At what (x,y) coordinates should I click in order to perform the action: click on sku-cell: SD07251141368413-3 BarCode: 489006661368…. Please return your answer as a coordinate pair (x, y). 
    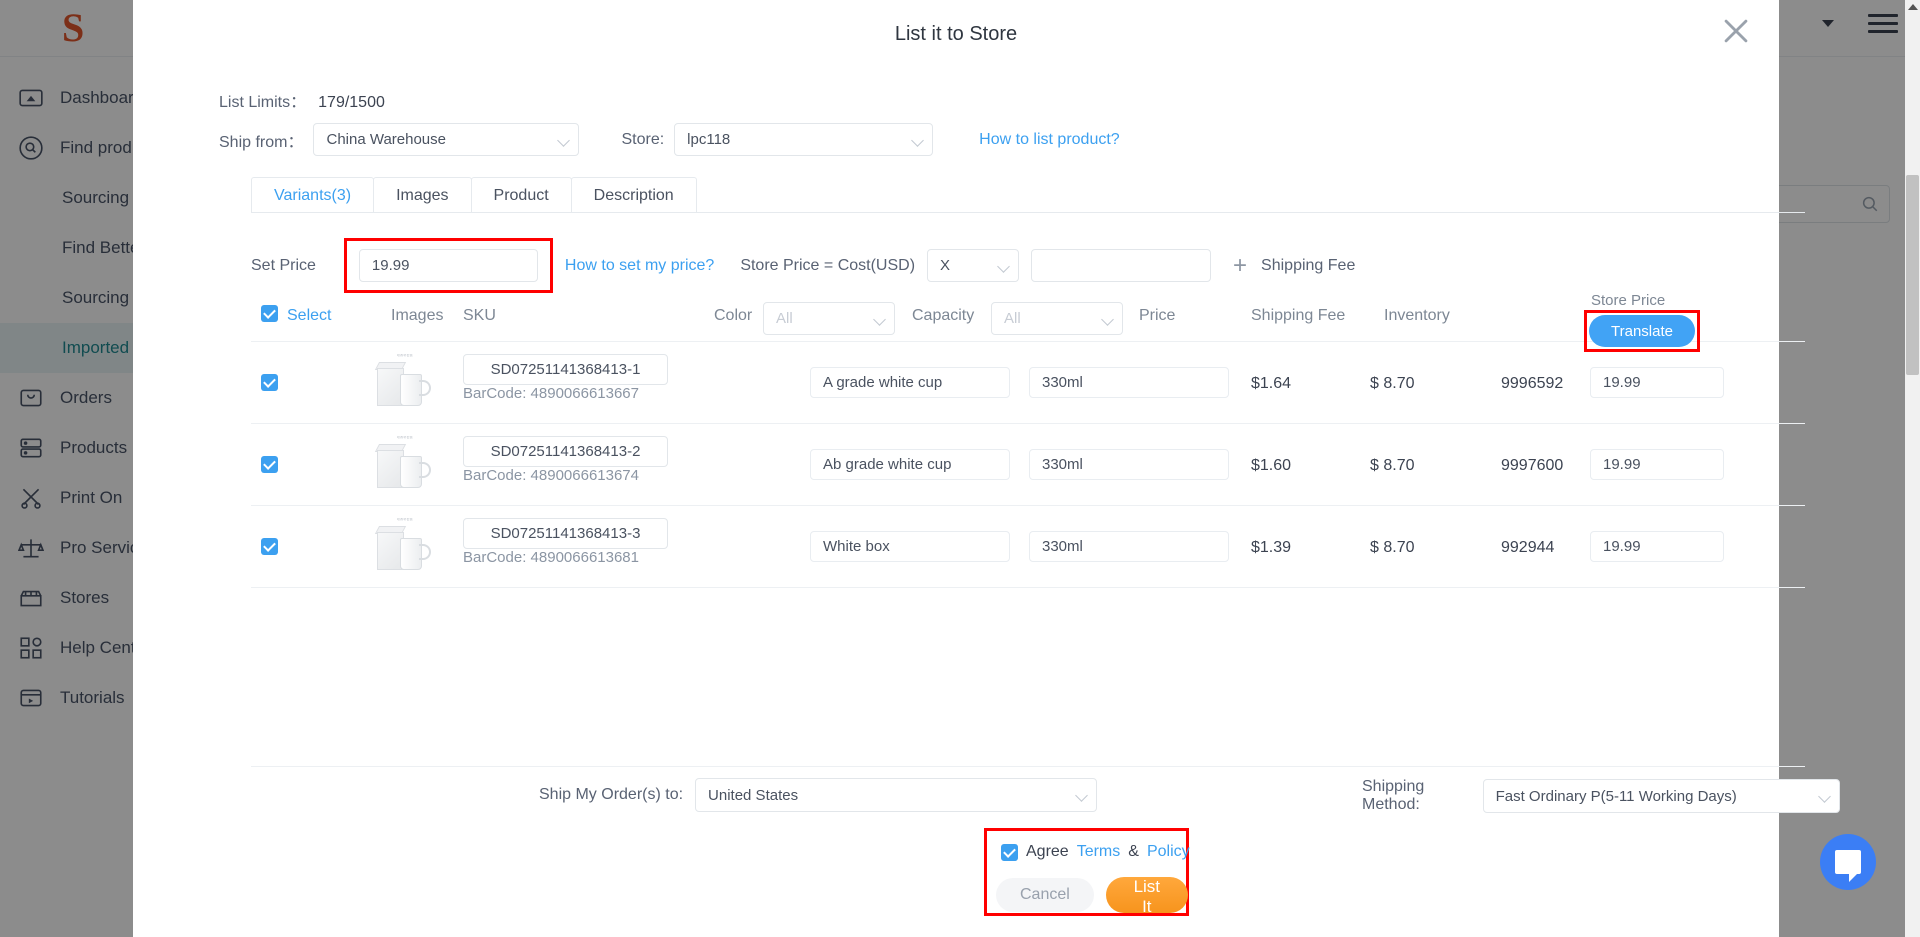
    Looking at the image, I should click on (565, 542).